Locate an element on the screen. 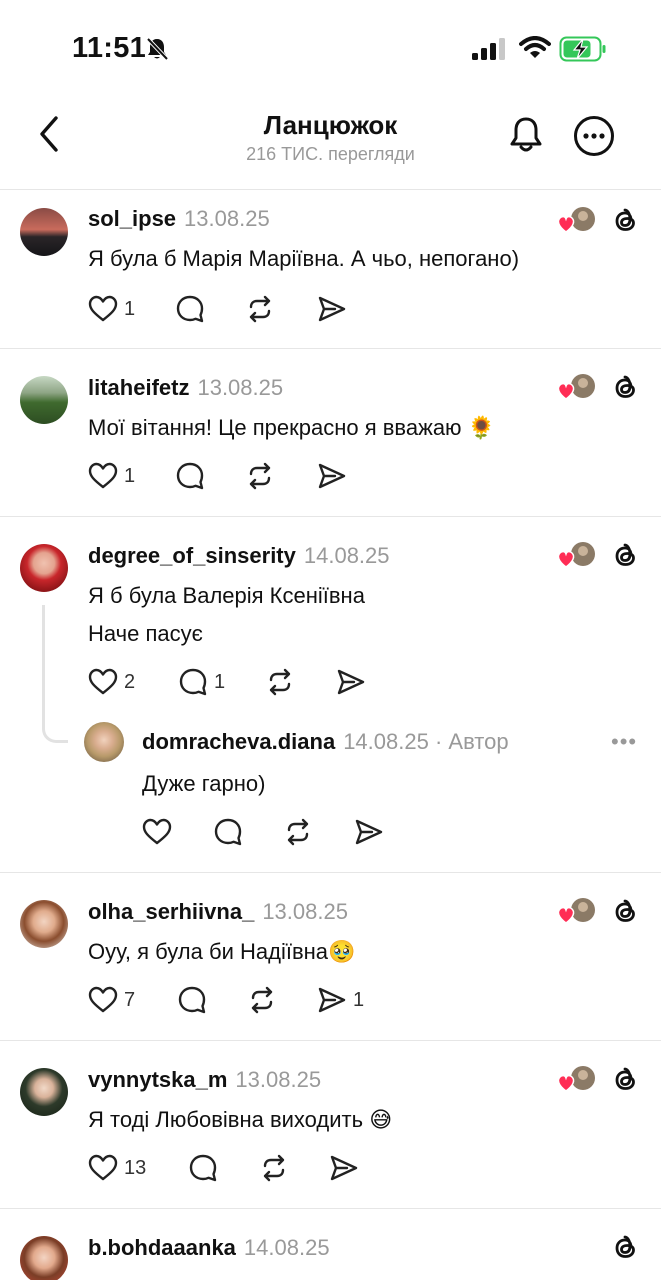  post-actions: 1 is located at coordinates (238, 479).